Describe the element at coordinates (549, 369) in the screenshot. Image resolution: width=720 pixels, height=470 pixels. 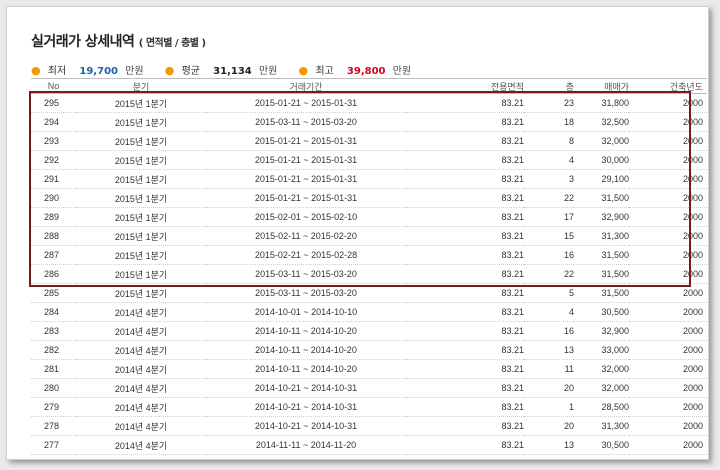
I see `cell-floor: 11` at that location.